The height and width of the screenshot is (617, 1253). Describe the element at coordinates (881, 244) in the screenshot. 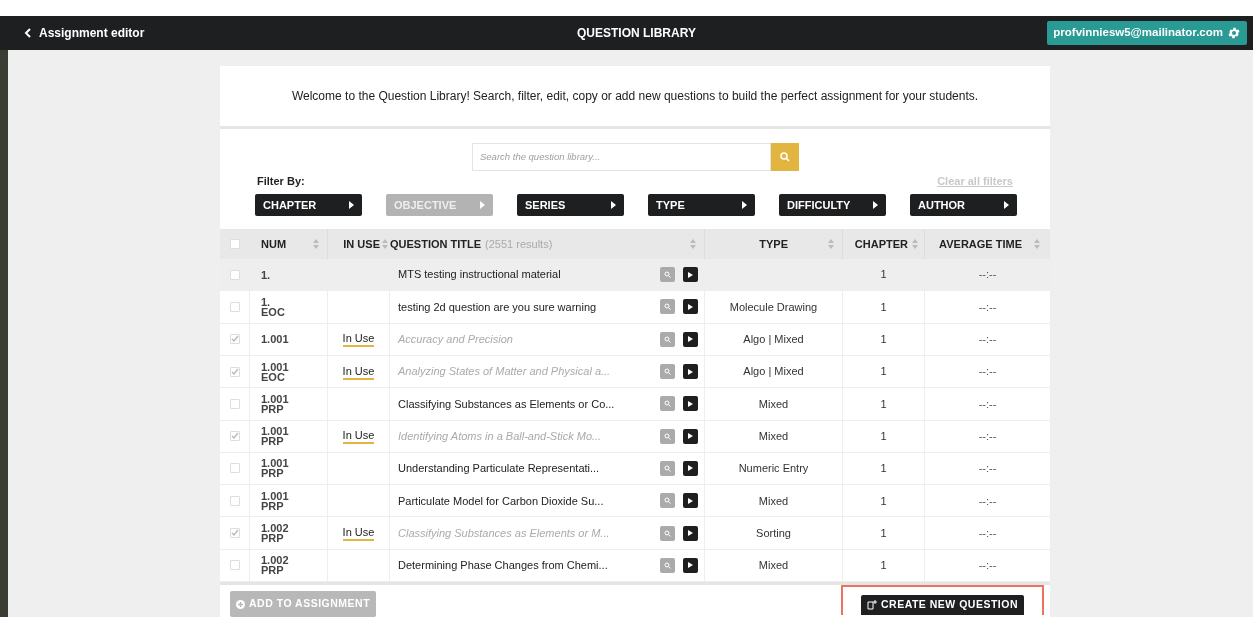

I see `column-header: CHAPTER` at that location.